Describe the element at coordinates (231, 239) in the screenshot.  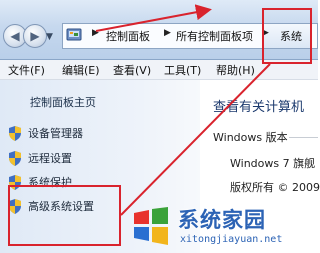
I see `watermark-url: xitongjiayuan.net` at that location.